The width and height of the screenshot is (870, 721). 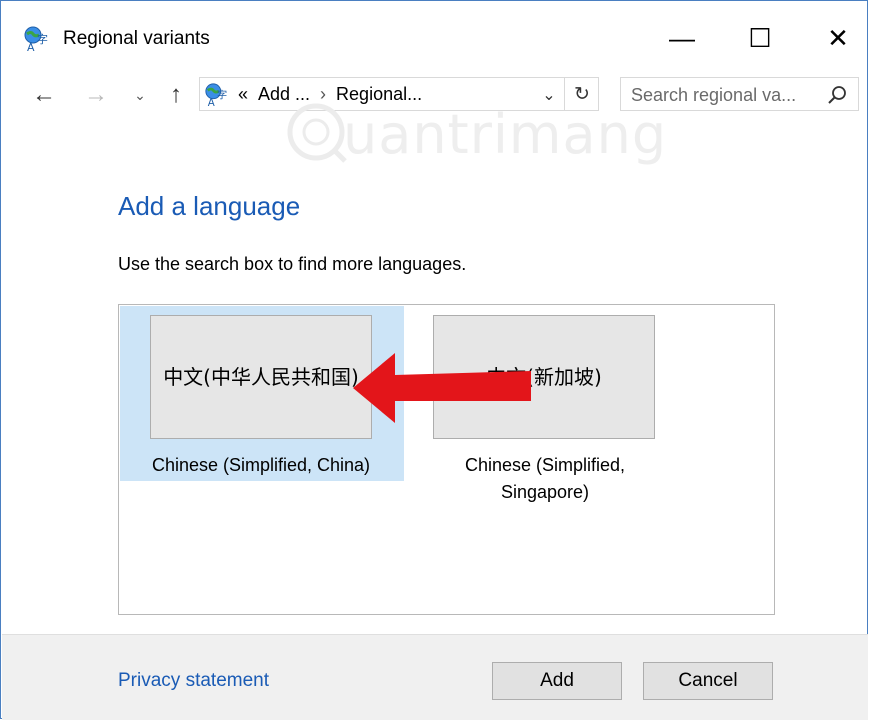 I want to click on title-bar: A 字 Regional variants — ☐ ✕, so click(x=434, y=31).